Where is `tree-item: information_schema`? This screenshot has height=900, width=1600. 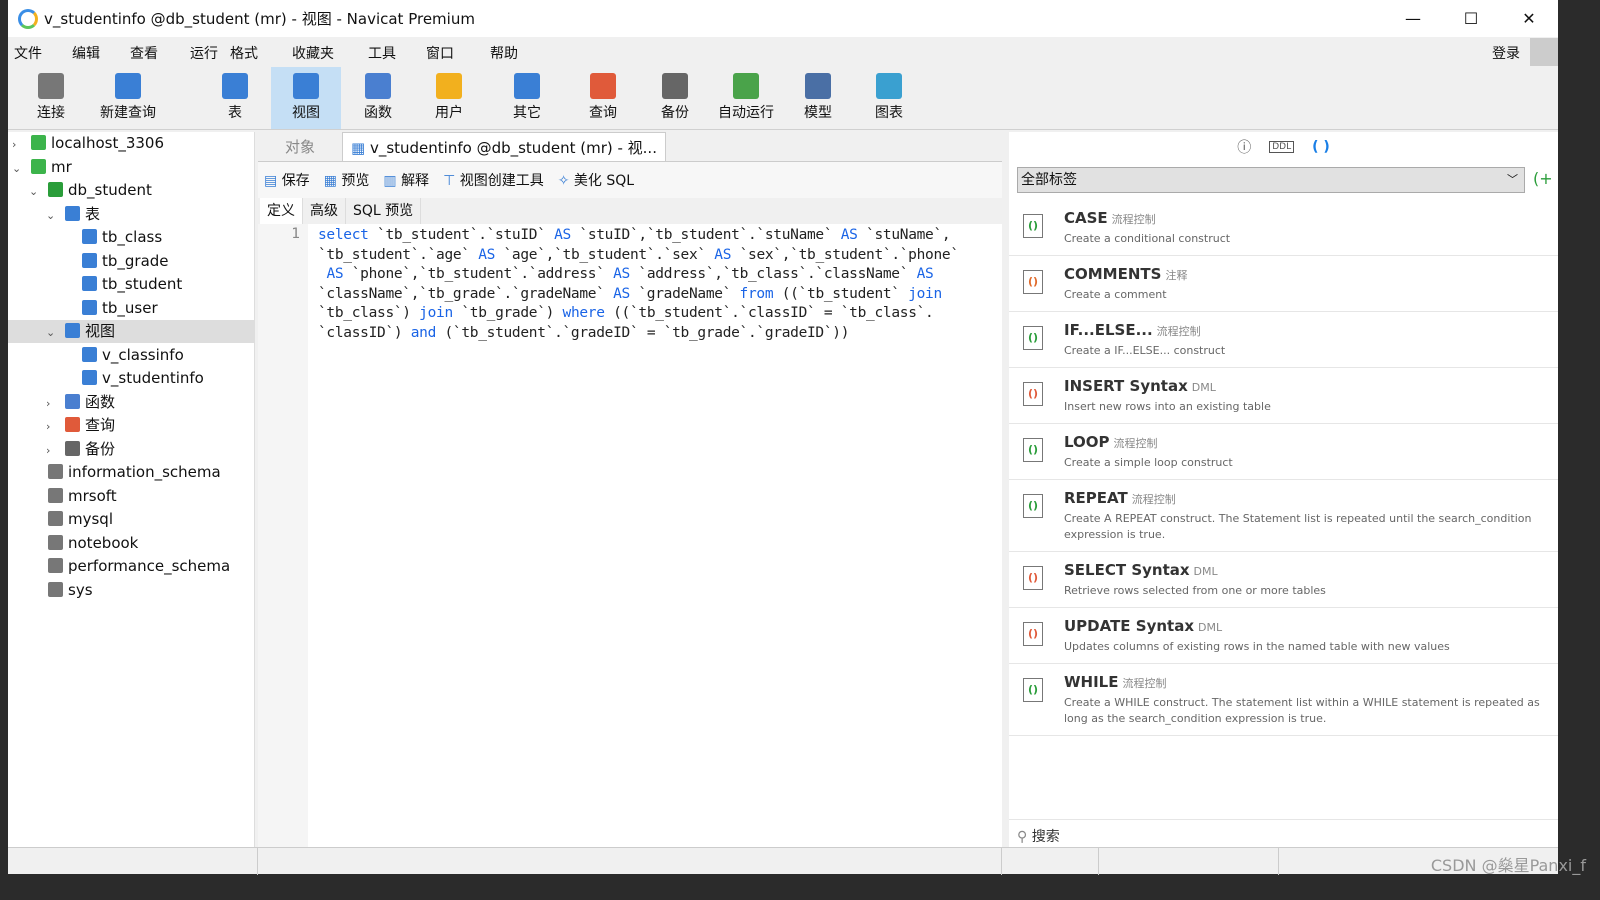 tree-item: information_schema is located at coordinates (131, 472).